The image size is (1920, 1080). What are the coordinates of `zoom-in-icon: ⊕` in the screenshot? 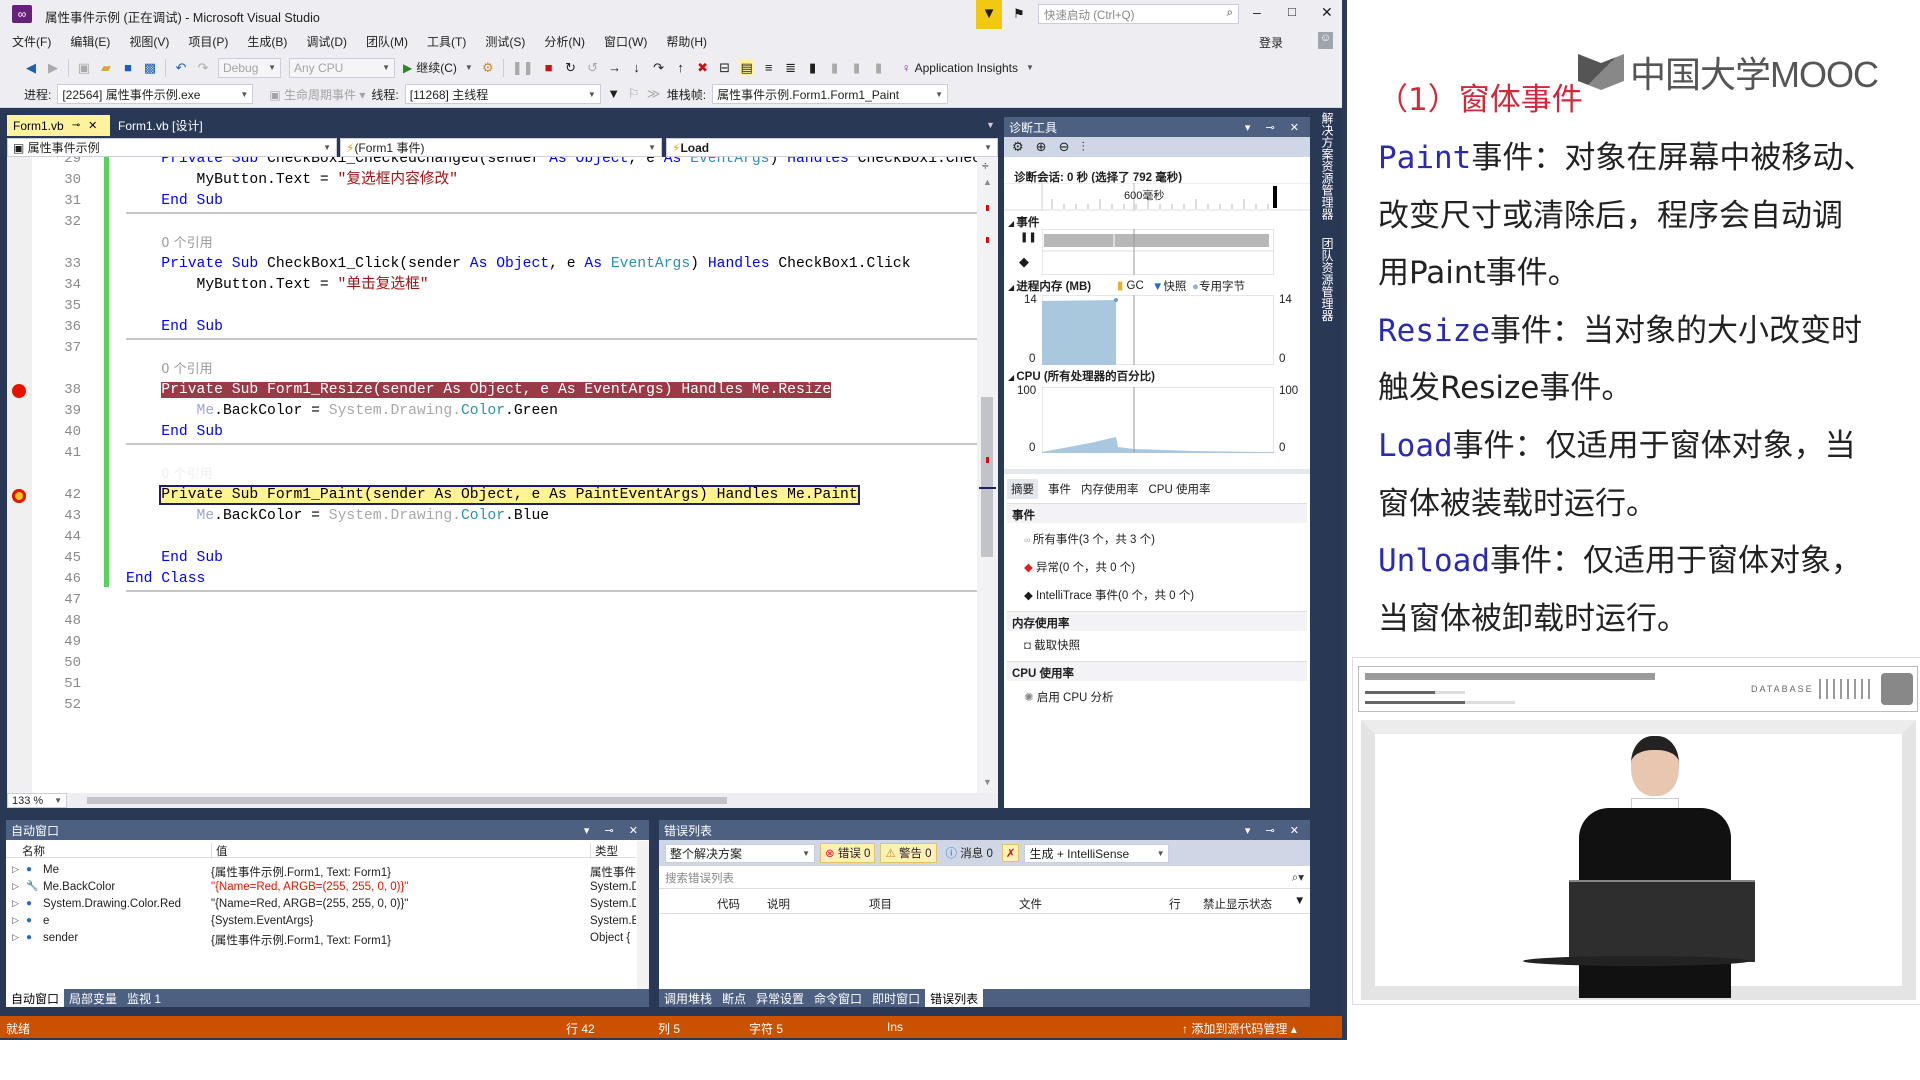 It's located at (1041, 147).